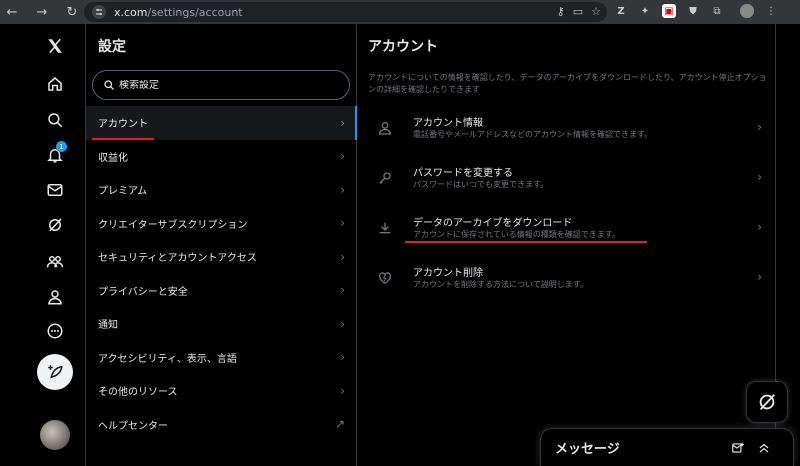 This screenshot has height=466, width=800. I want to click on compose-post-button, so click(55, 372).